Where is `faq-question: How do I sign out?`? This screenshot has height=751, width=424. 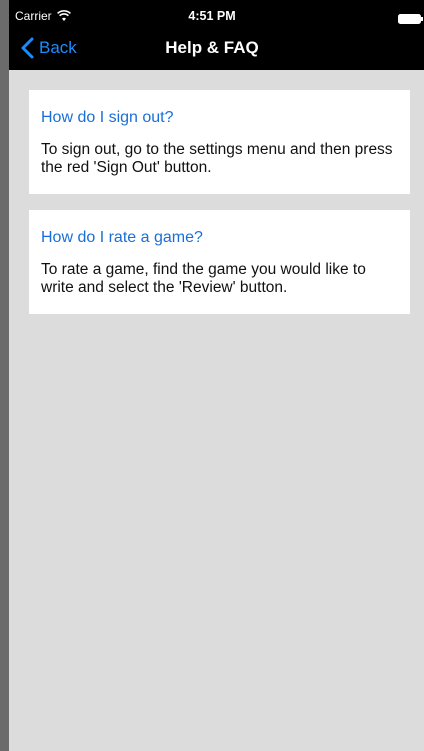 faq-question: How do I sign out? is located at coordinates (107, 117).